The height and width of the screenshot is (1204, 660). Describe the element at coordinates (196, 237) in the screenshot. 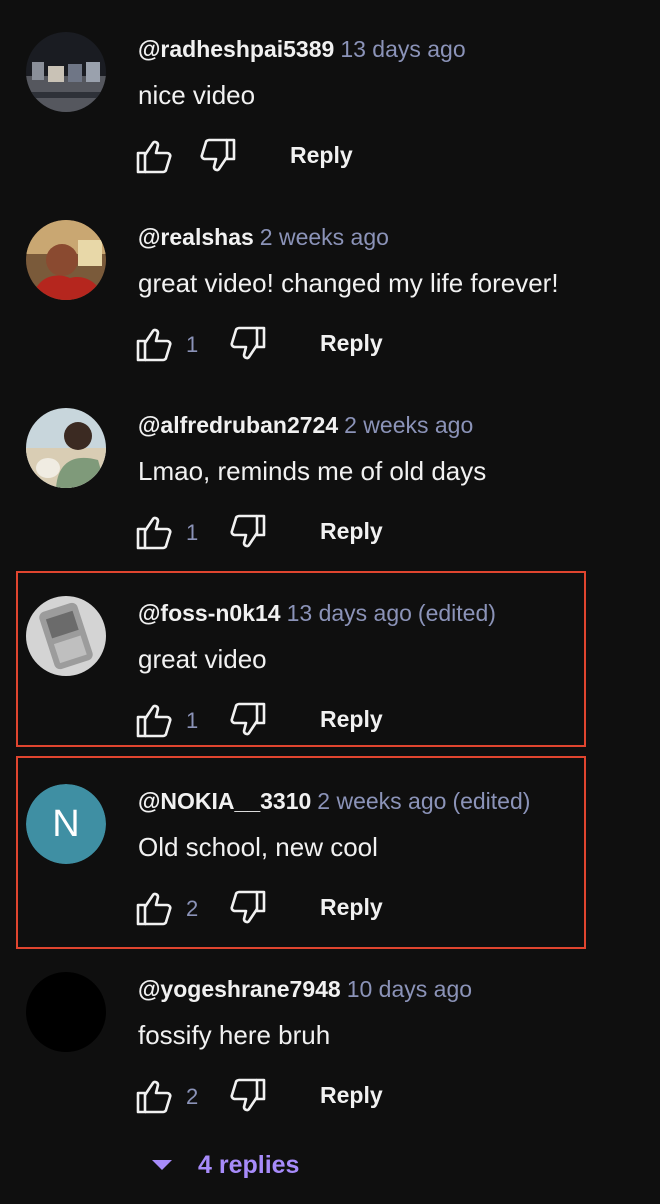

I see `comment-author: @realshas` at that location.